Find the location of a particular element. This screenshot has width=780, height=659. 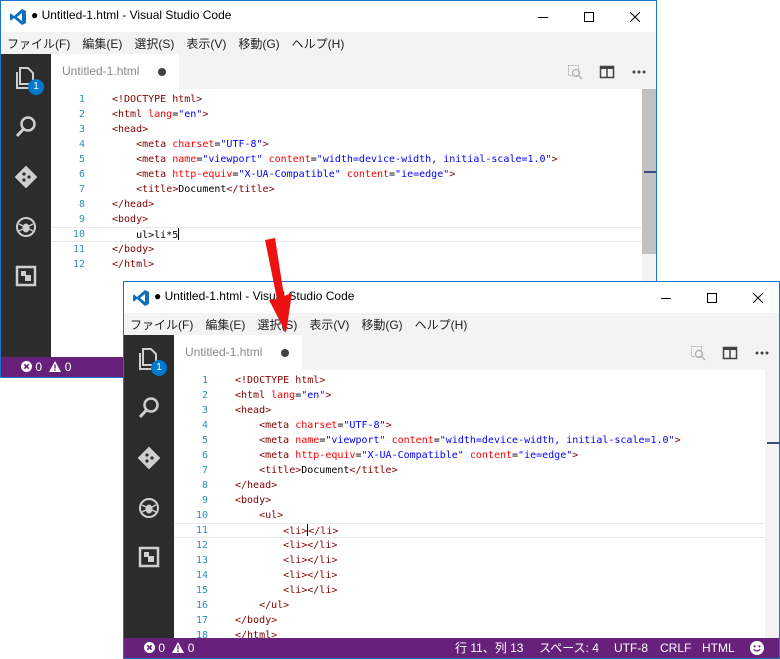

code-line: 15 <li></li> is located at coordinates (469, 590).